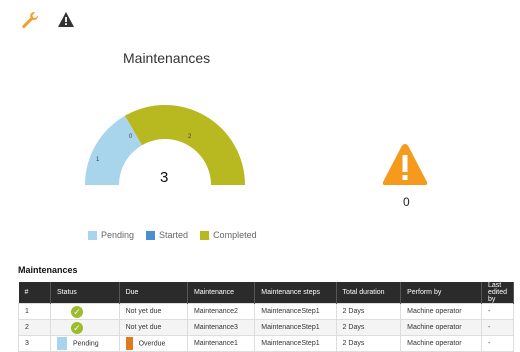 Image resolution: width=520 pixels, height=352 pixels. I want to click on alert-count: 0, so click(406, 202).